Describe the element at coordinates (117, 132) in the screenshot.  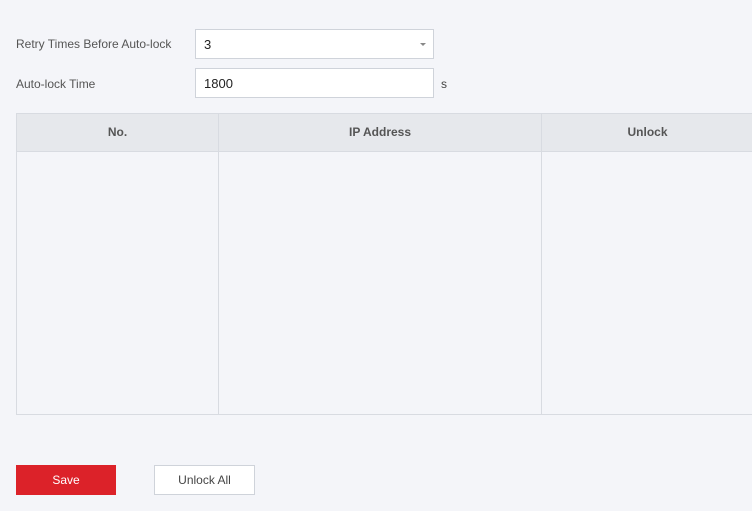
I see `column-header-no: No.` at that location.